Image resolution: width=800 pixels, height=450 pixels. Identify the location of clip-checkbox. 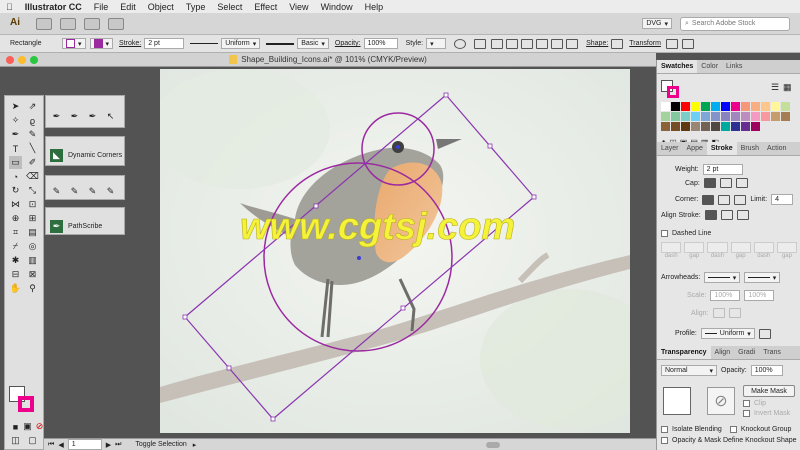
(746, 403).